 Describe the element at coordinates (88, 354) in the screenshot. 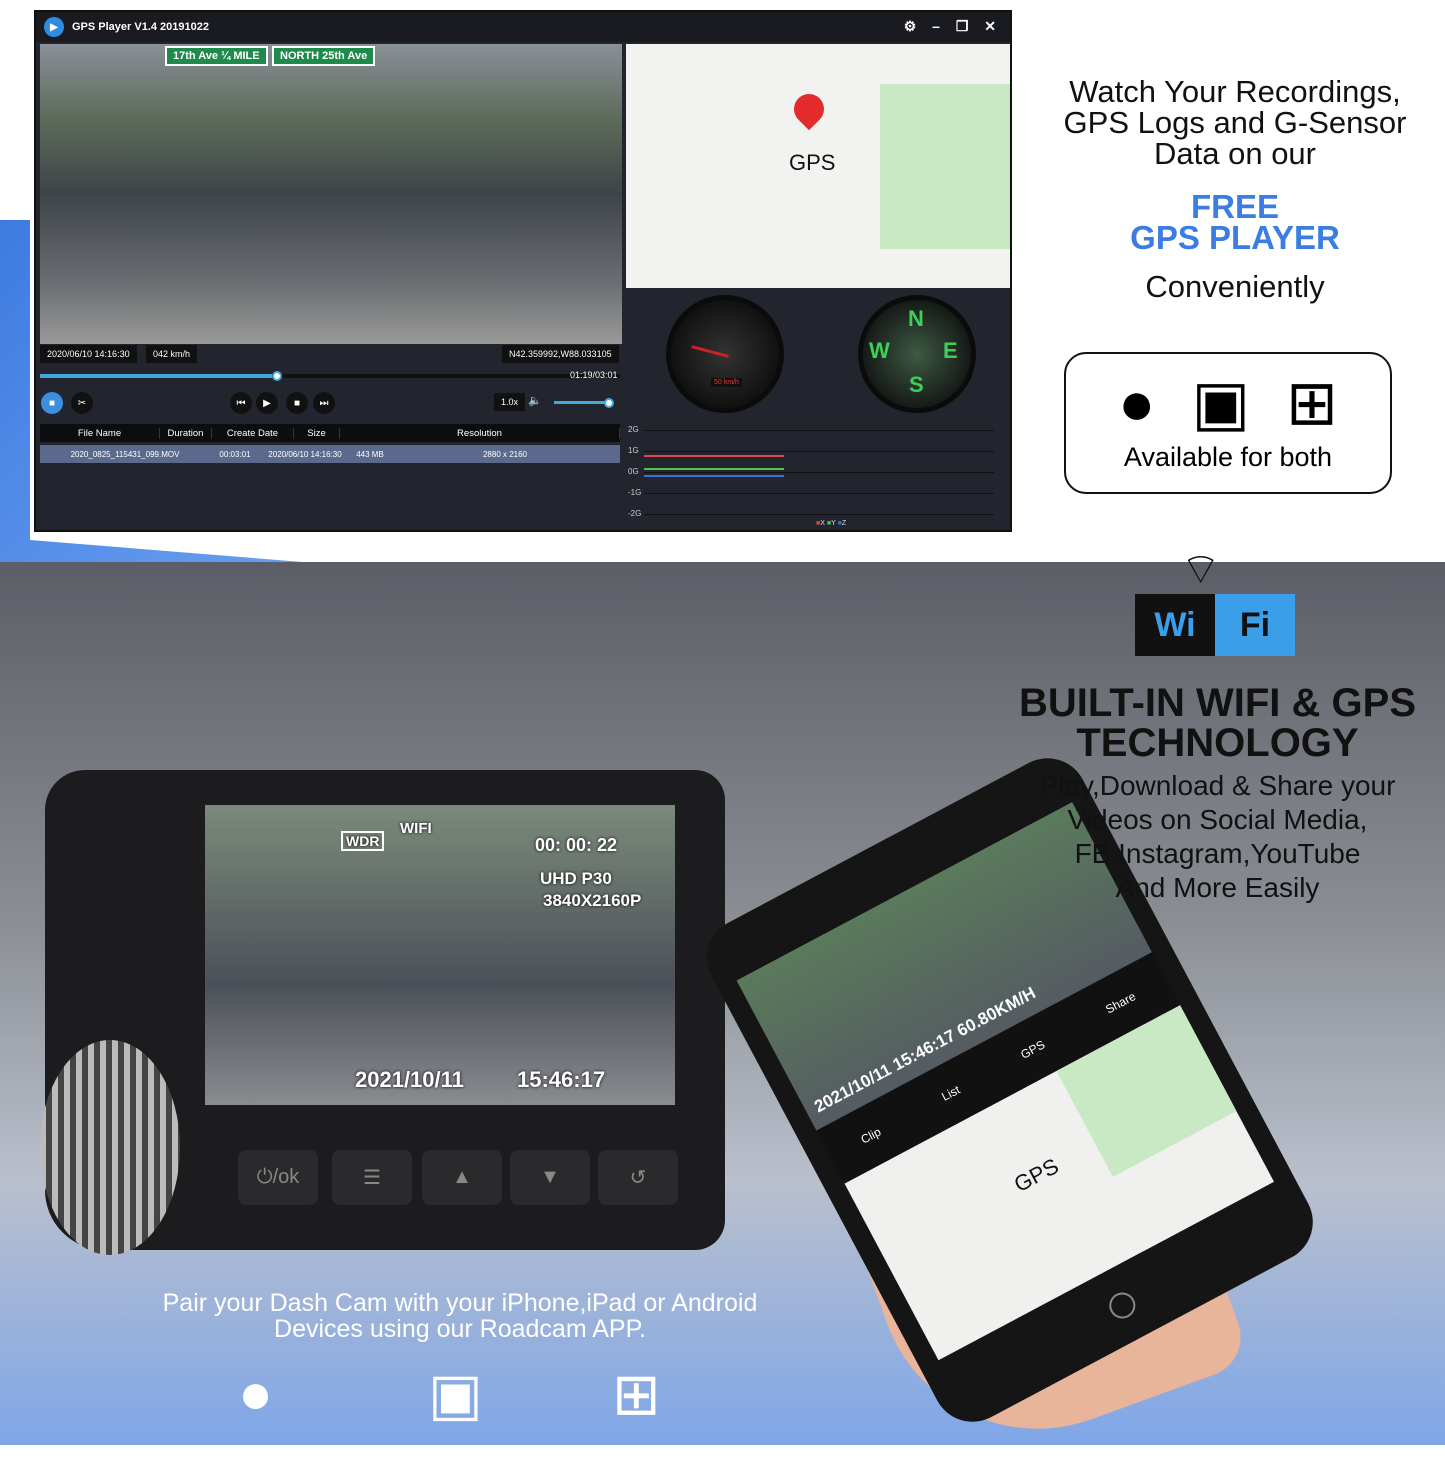

I see `datetime-readout: 2020/06/10 14:16:30` at that location.